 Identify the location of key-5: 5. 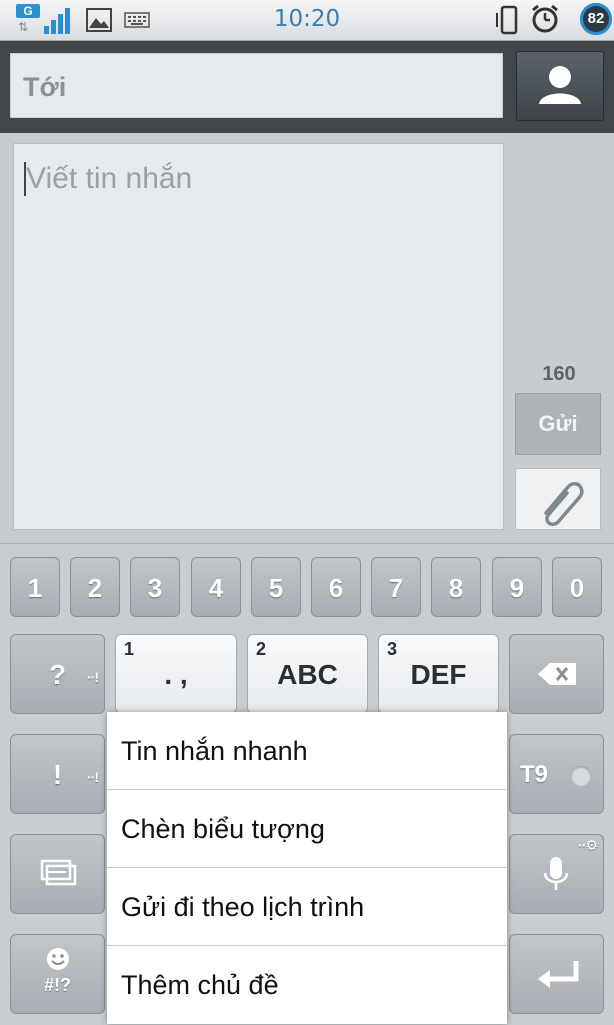
(276, 587).